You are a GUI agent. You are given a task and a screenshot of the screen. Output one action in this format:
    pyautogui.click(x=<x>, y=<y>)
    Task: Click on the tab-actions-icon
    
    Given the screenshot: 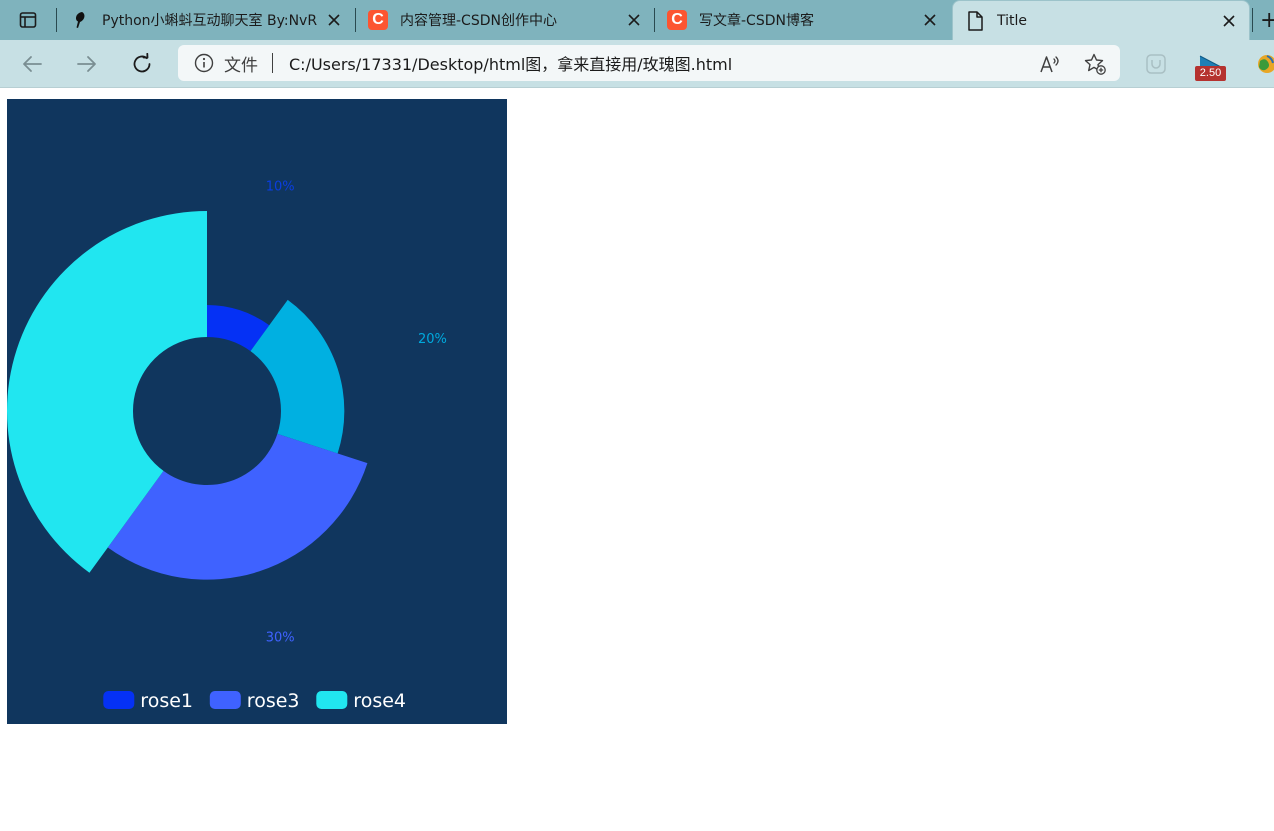 What is the action you would take?
    pyautogui.click(x=28, y=20)
    